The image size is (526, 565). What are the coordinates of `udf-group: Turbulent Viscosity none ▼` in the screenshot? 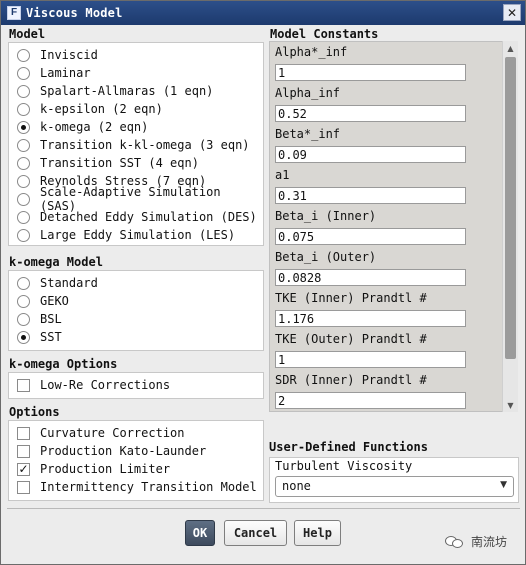 It's located at (394, 480).